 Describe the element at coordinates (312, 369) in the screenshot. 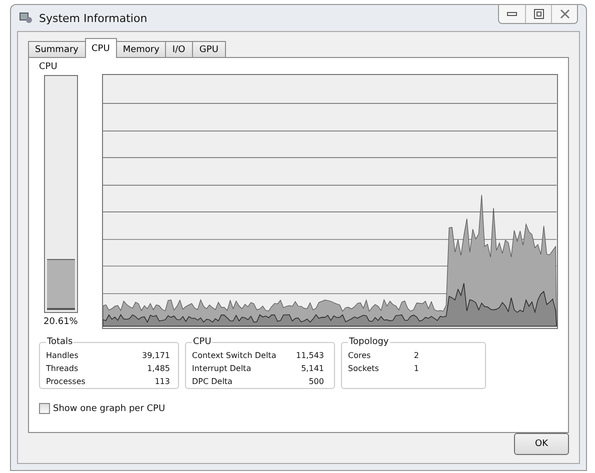

I see `stat-value: 5,141` at that location.